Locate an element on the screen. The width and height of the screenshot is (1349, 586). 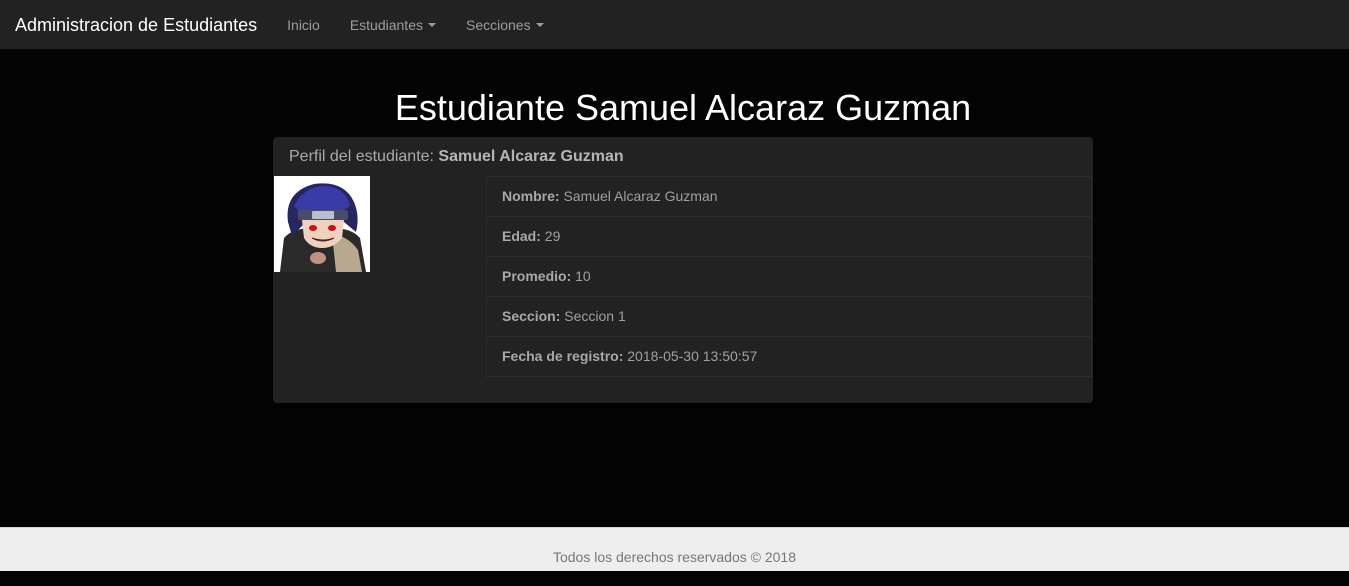
info-value: Seccion 1 is located at coordinates (595, 316).